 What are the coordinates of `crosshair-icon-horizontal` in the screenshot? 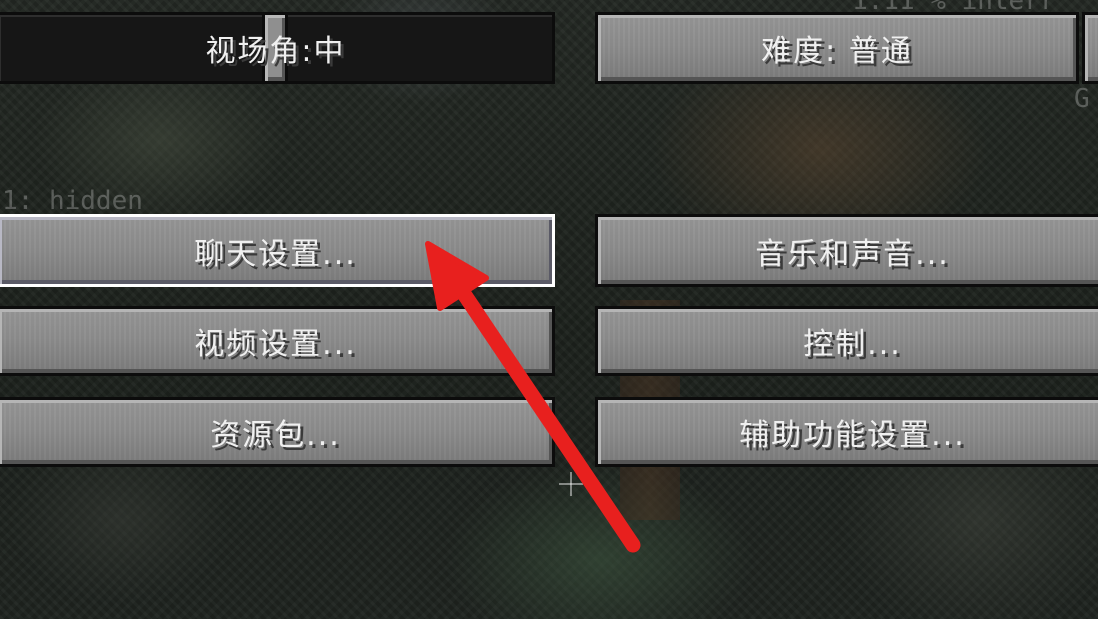 It's located at (571, 484).